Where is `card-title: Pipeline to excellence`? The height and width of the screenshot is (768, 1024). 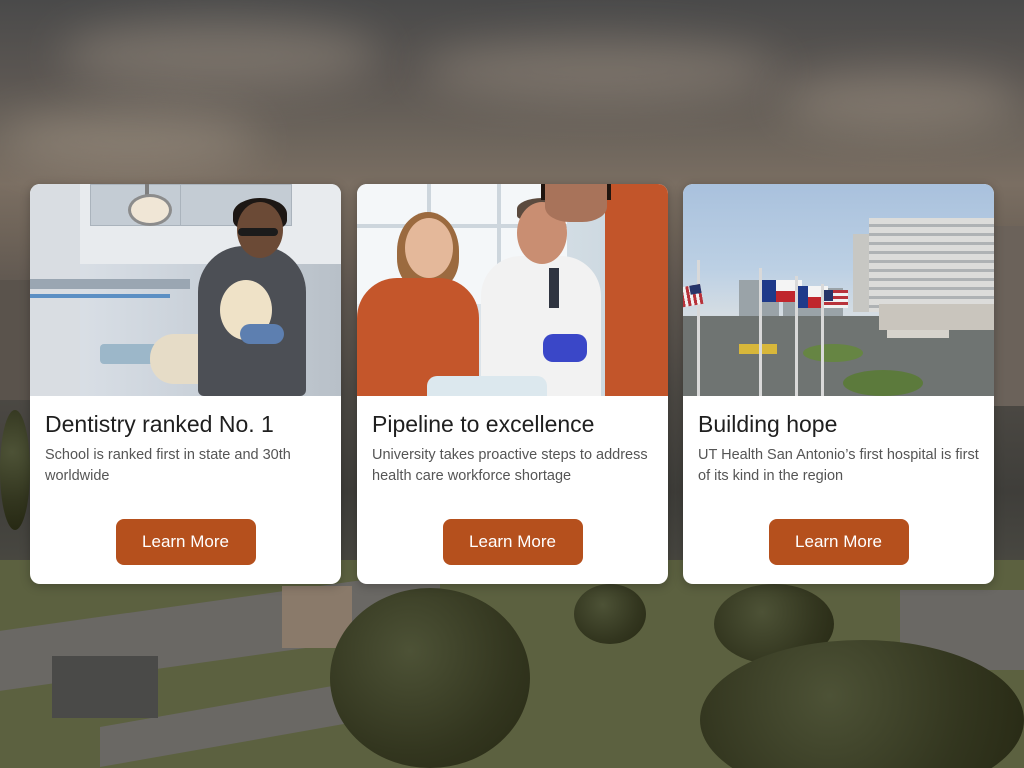
card-title: Pipeline to excellence is located at coordinates (483, 424).